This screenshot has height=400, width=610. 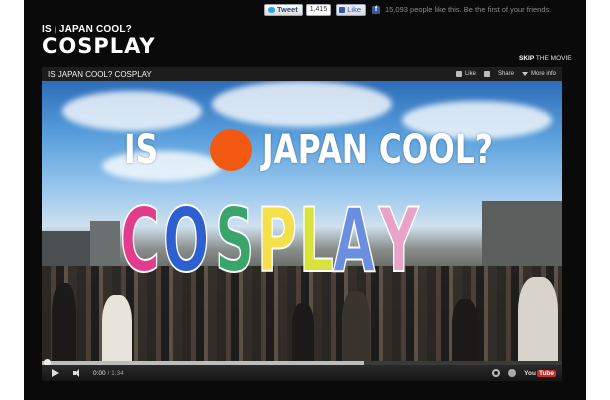 What do you see at coordinates (302, 373) in the screenshot?
I see `player-controls: 0:00 / 1:34 You Tube` at bounding box center [302, 373].